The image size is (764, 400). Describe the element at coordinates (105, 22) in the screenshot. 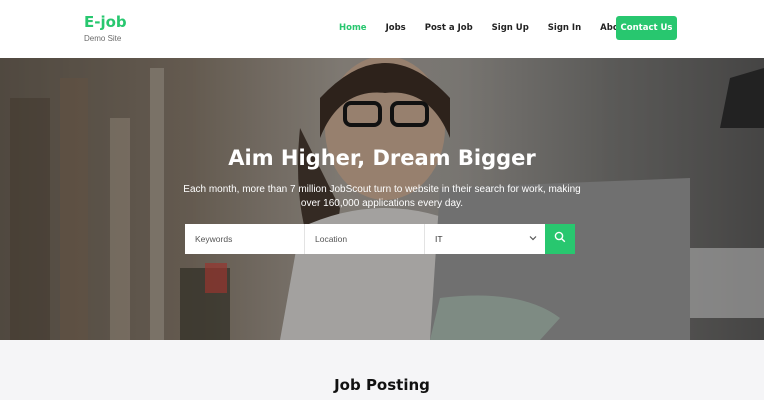

I see `brand-name: E-job` at that location.